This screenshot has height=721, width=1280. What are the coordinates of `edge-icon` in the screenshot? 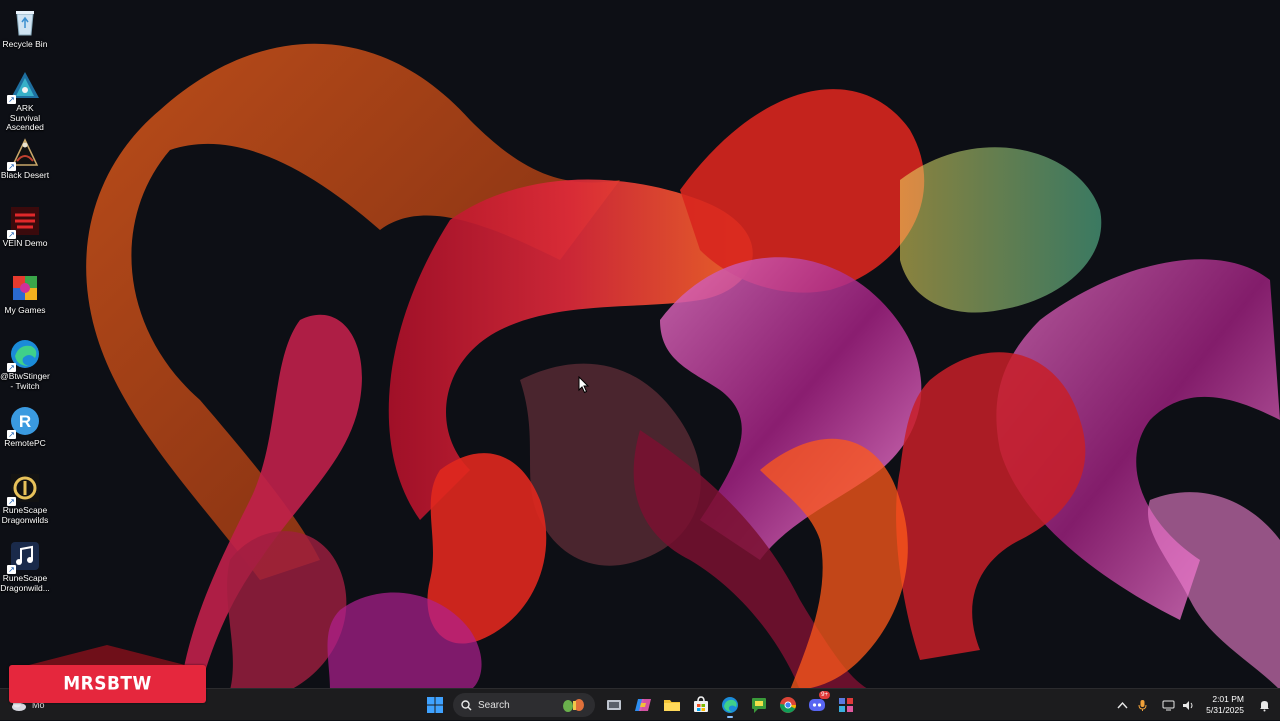 It's located at (730, 705).